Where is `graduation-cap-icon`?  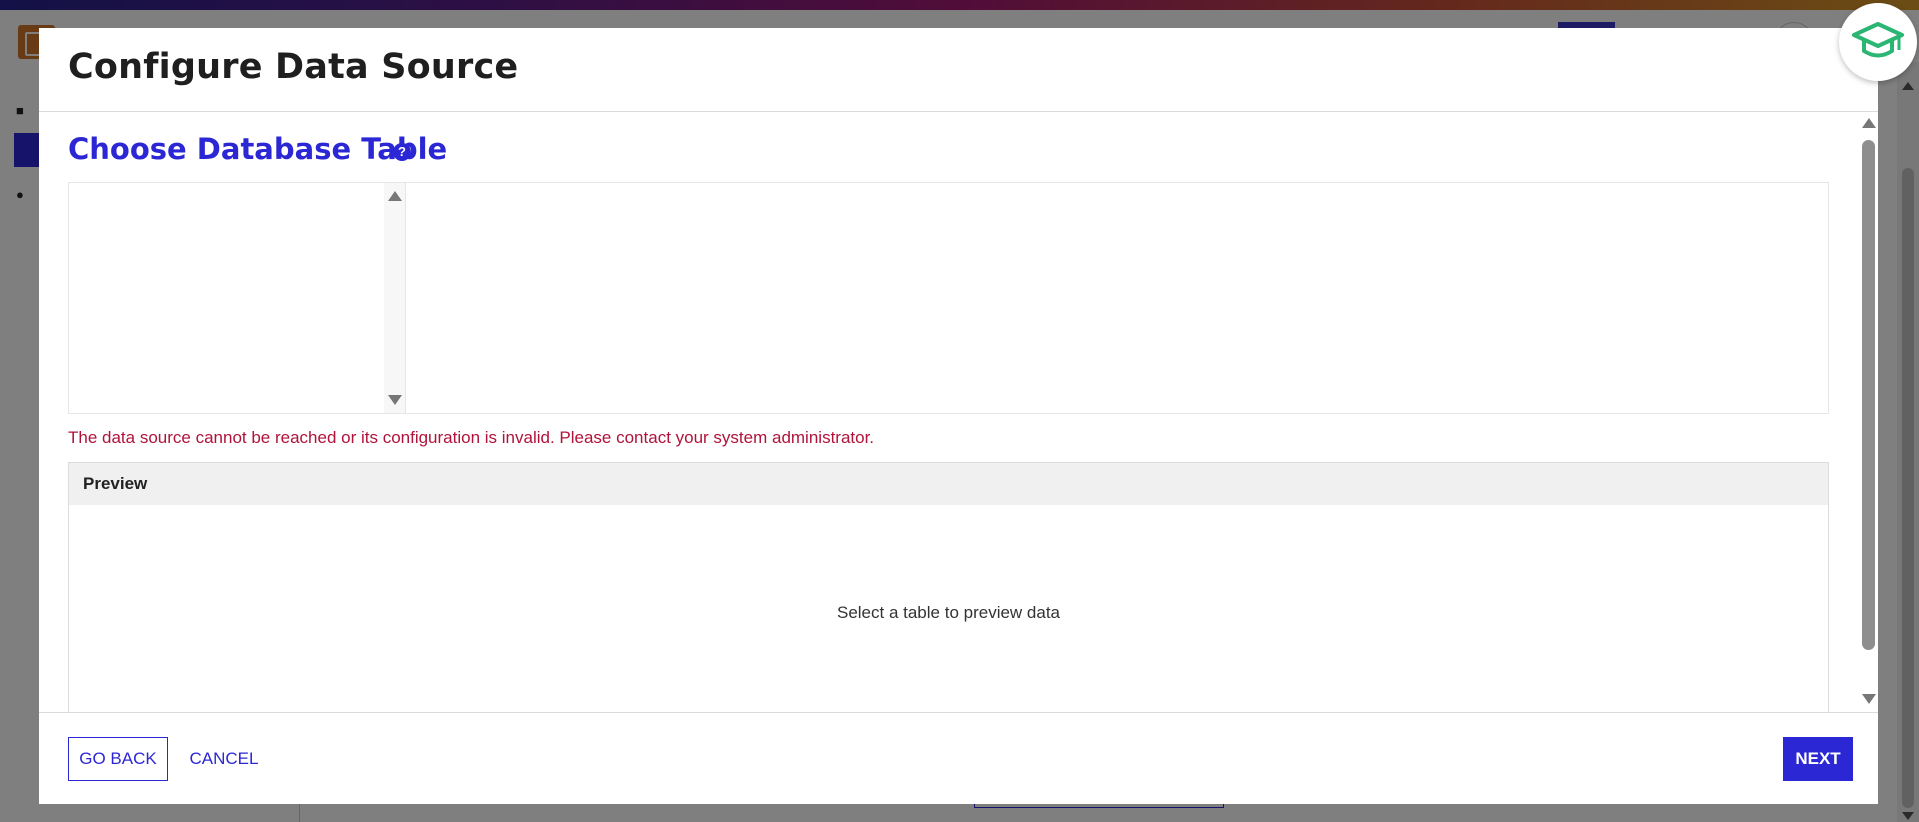
graduation-cap-icon is located at coordinates (1878, 40).